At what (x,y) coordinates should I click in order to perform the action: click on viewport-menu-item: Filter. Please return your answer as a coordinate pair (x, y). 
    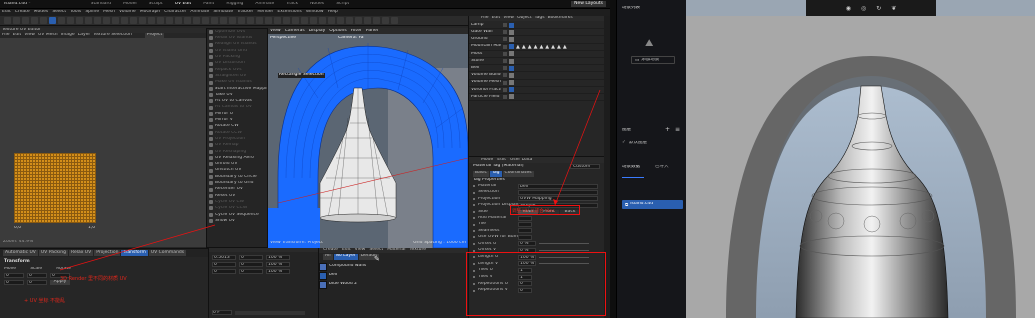
    Looking at the image, I should click on (356, 31).